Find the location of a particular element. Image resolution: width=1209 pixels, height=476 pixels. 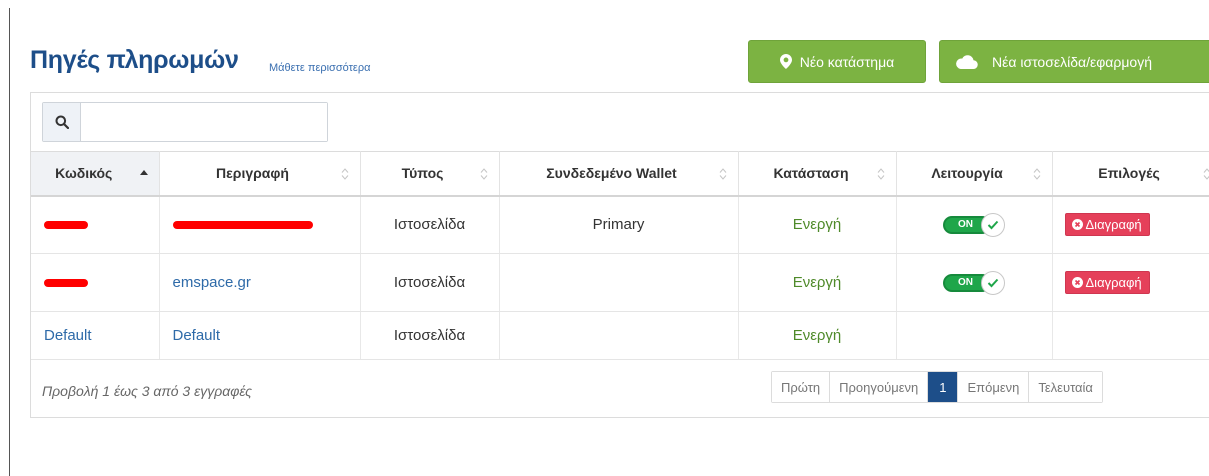

row-options-cell is located at coordinates (1130, 335).